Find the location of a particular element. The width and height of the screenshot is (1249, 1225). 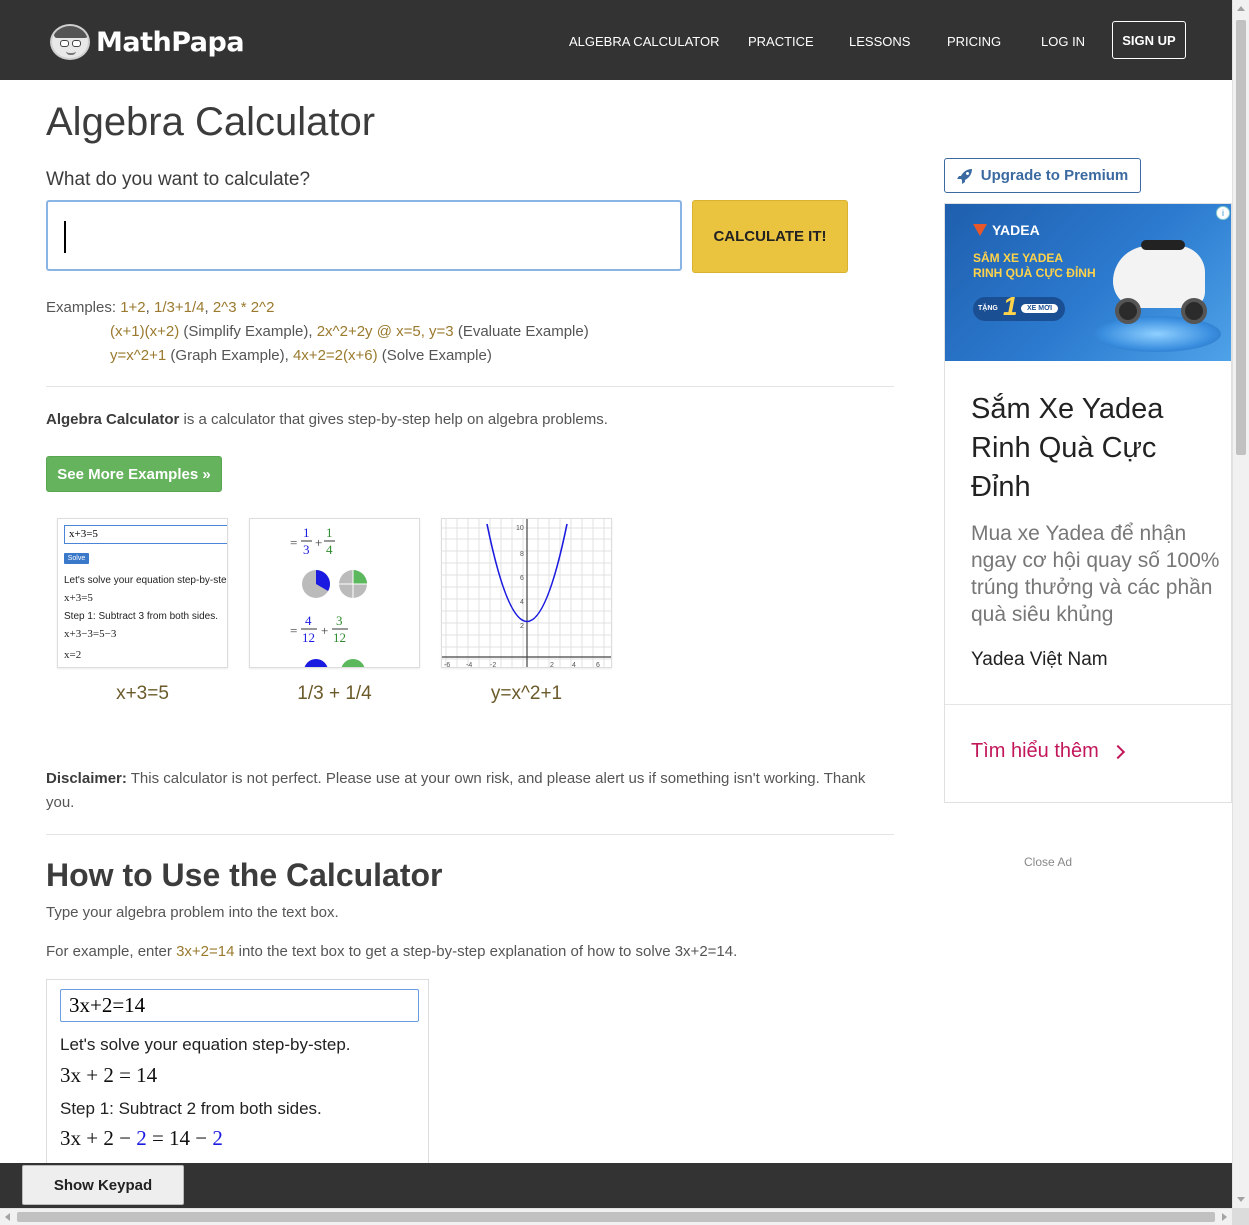

horizontal-scrollbar is located at coordinates (616, 1216).